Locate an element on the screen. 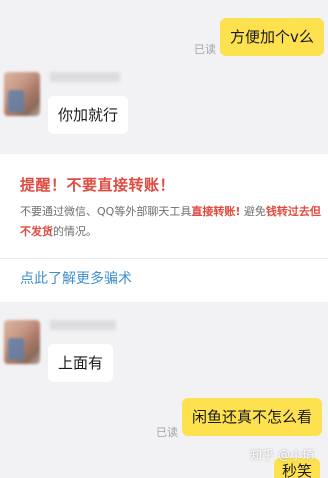  warning-highlight: 钱转过去但 is located at coordinates (293, 211).